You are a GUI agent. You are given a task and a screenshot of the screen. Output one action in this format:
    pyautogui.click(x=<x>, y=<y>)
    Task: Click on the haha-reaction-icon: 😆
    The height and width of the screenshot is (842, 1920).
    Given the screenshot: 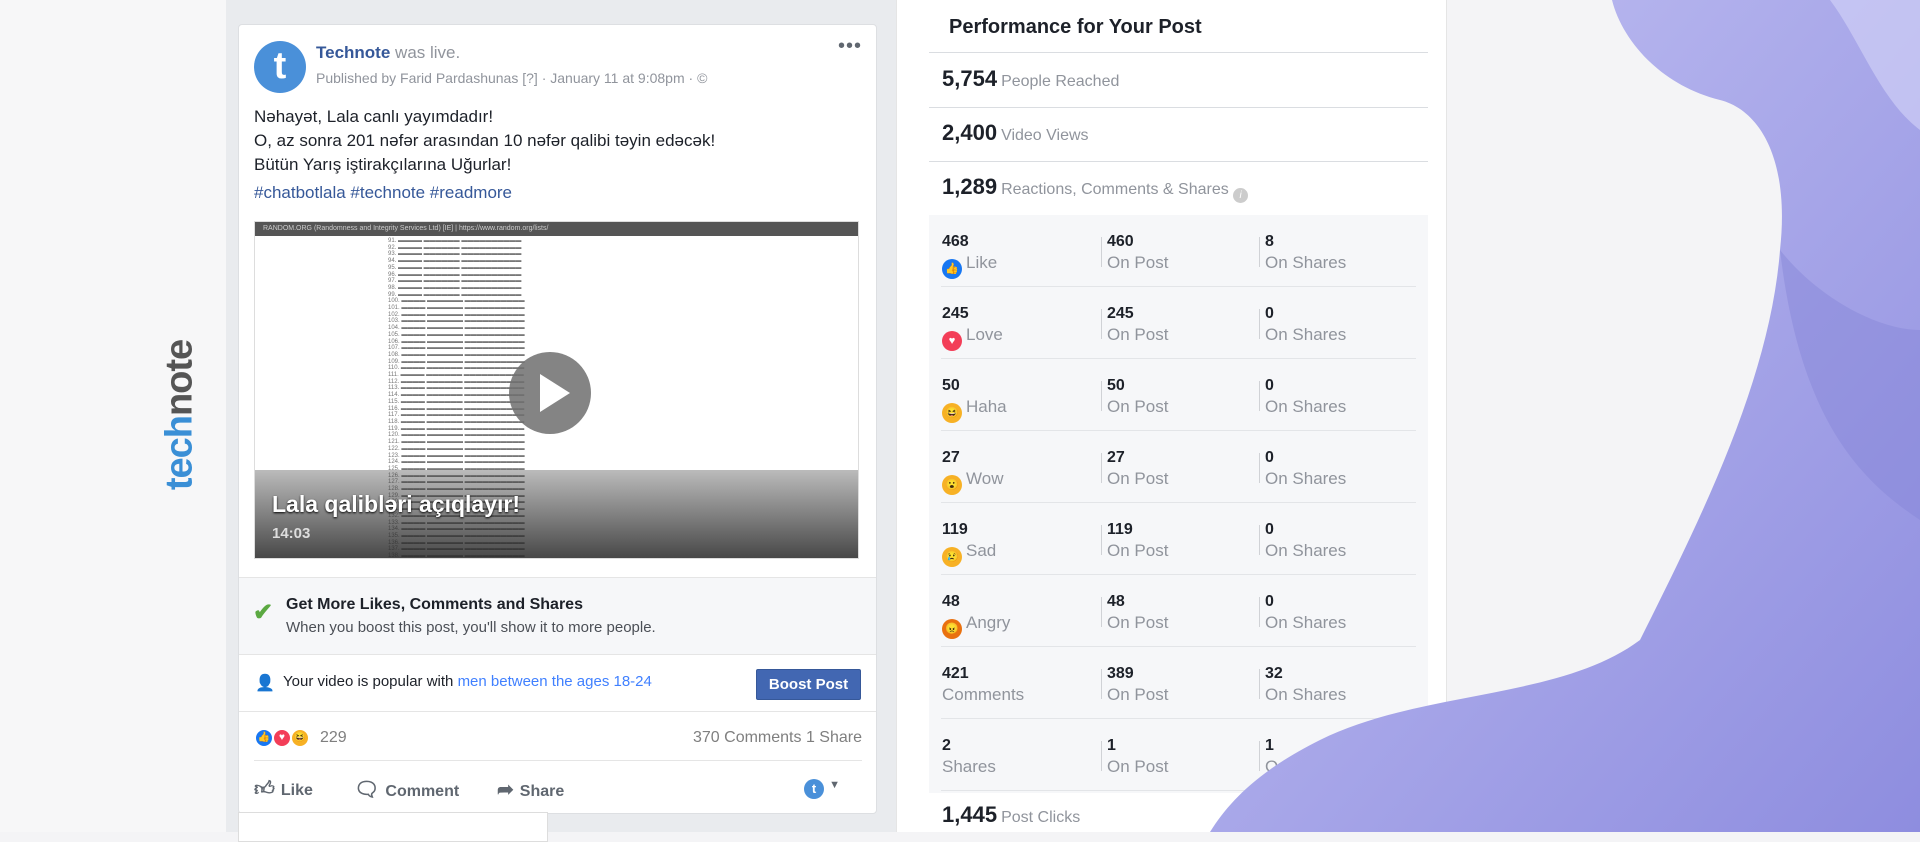 What is the action you would take?
    pyautogui.click(x=300, y=738)
    